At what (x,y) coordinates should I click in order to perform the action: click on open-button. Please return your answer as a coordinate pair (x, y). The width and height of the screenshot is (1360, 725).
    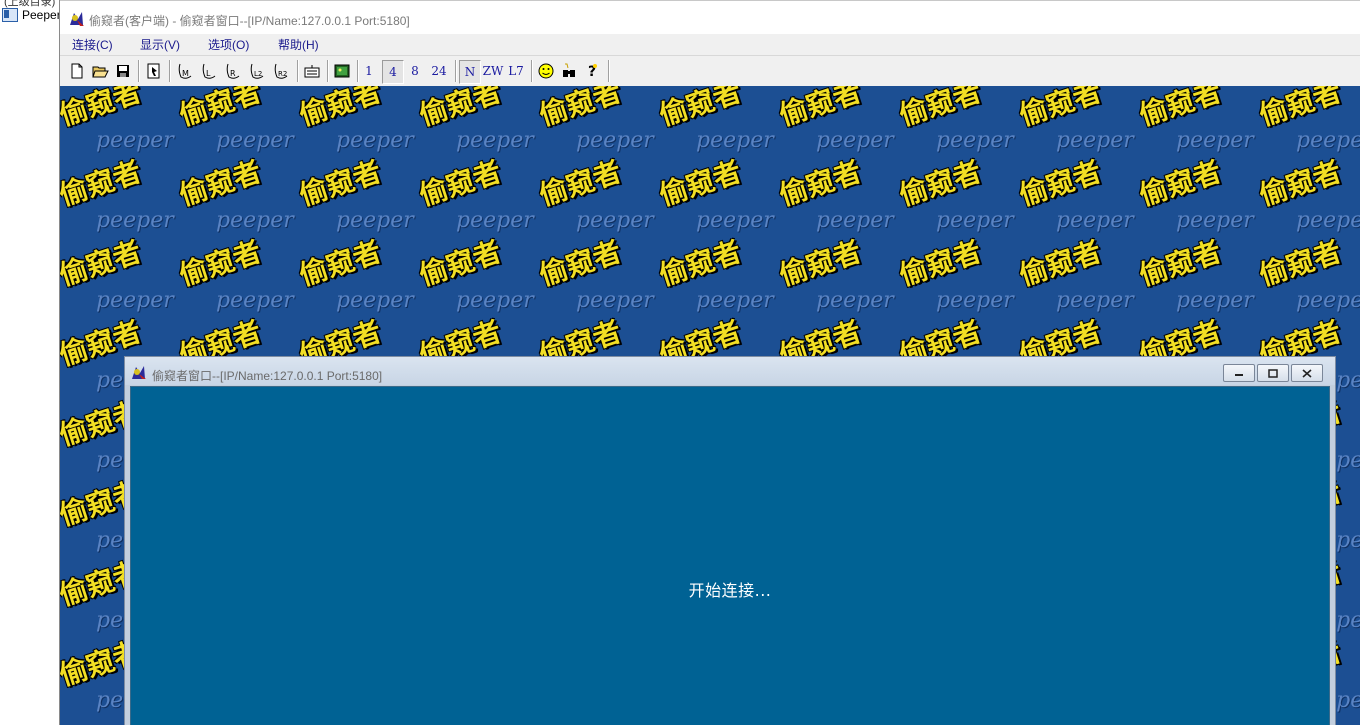
    Looking at the image, I should click on (100, 71).